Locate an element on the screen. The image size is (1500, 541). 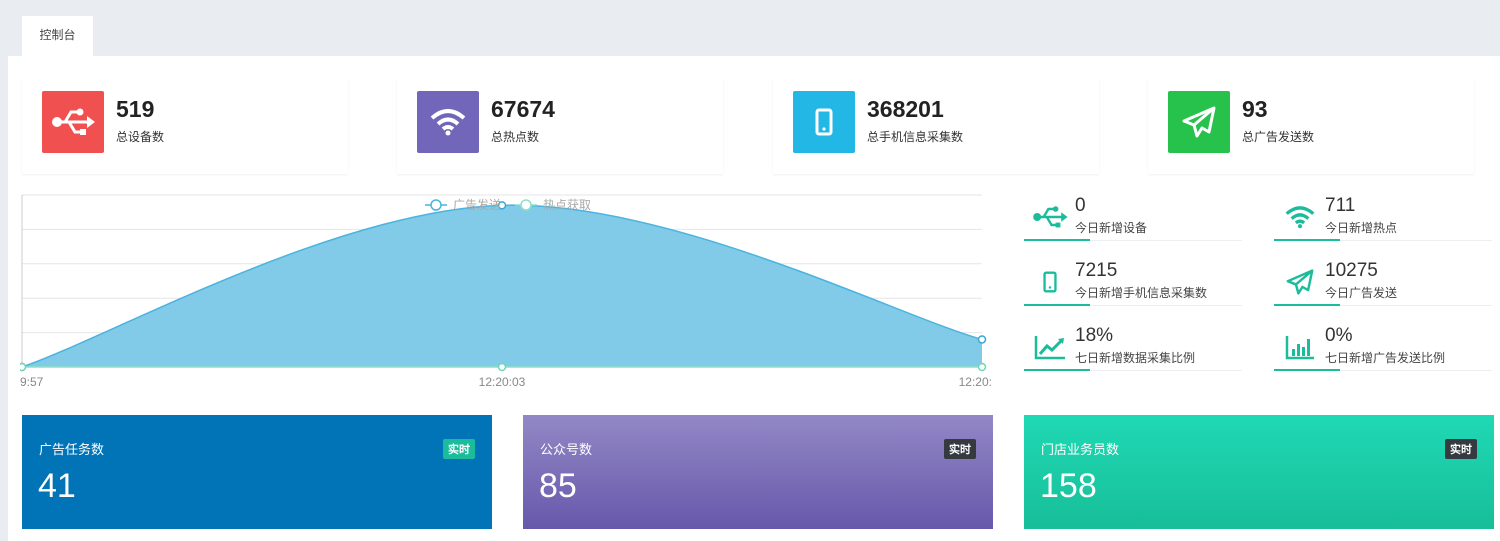
today-value: 0 is located at coordinates (1080, 205).